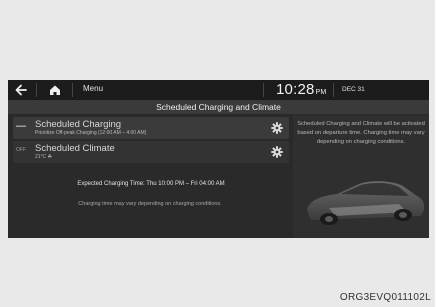  I want to click on home-icon, so click(55, 90).